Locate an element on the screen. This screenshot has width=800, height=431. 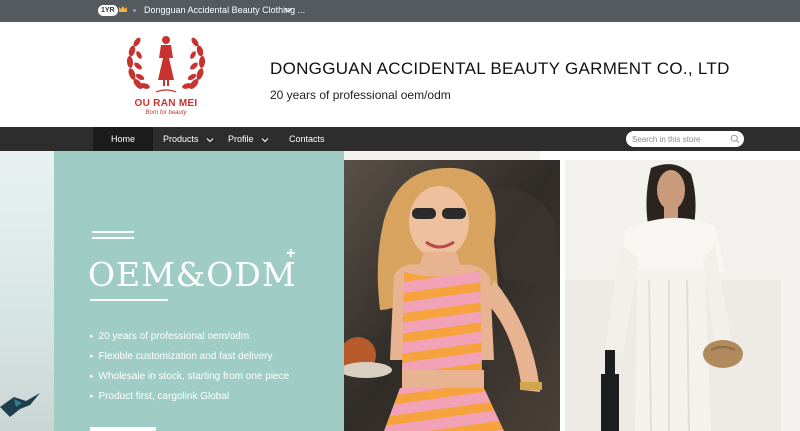
nav-products: Products is located at coordinates (188, 139).